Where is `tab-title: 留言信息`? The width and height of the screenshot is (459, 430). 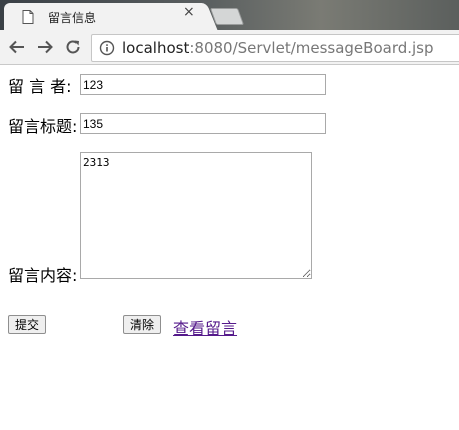
tab-title: 留言信息 is located at coordinates (72, 18).